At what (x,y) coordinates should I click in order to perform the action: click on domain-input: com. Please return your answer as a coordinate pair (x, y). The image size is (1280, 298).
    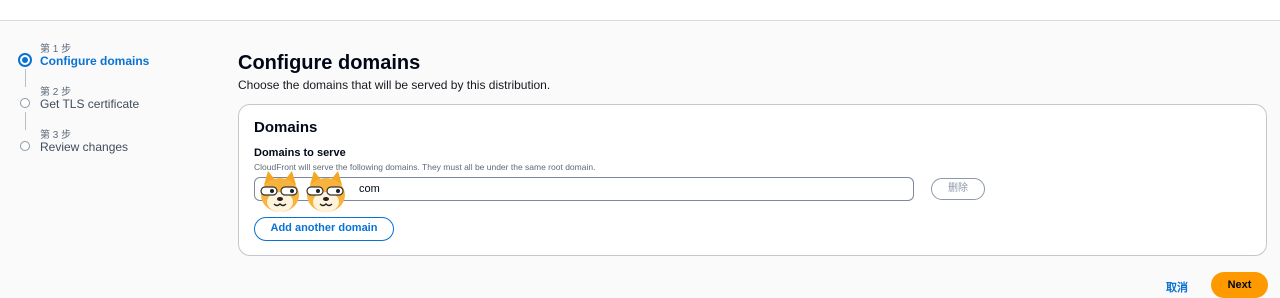
    Looking at the image, I should click on (584, 189).